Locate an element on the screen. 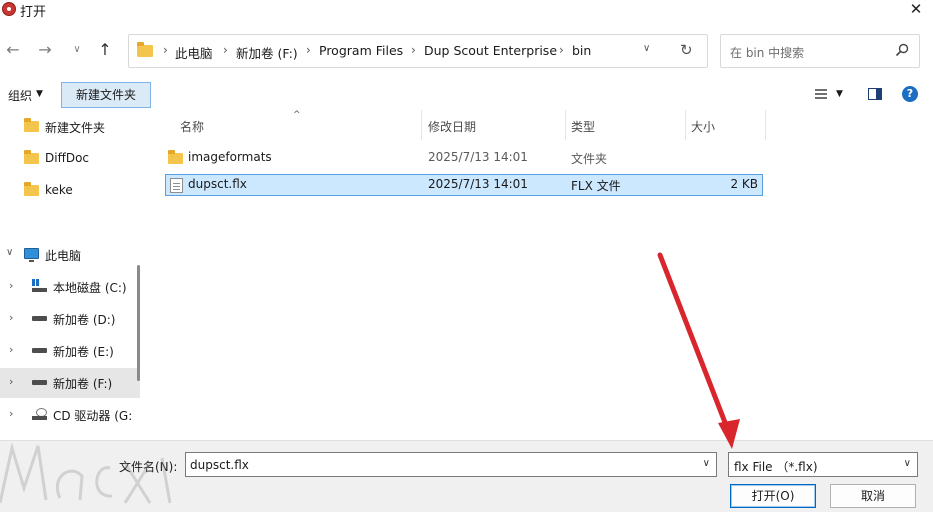 This screenshot has height=512, width=933. filename-value: dupsct.flx is located at coordinates (219, 465).